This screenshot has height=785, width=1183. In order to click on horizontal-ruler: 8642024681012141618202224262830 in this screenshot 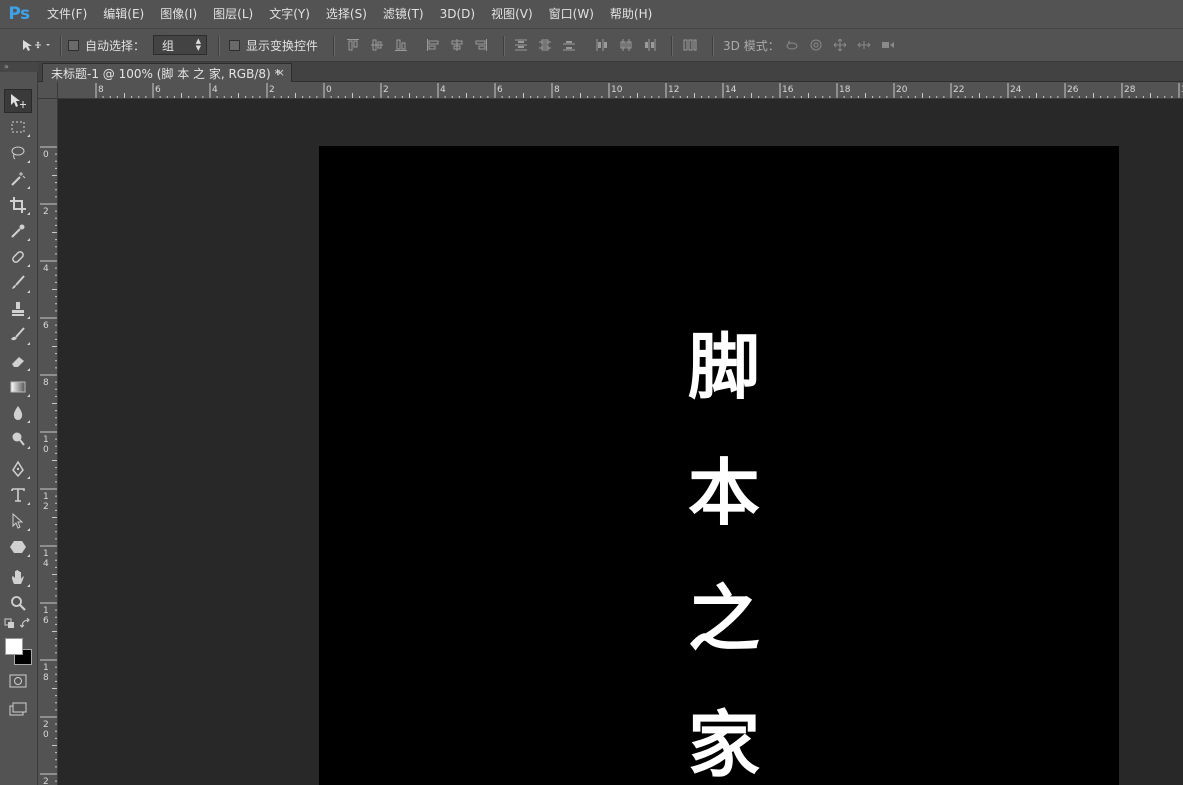, I will do `click(620, 90)`.